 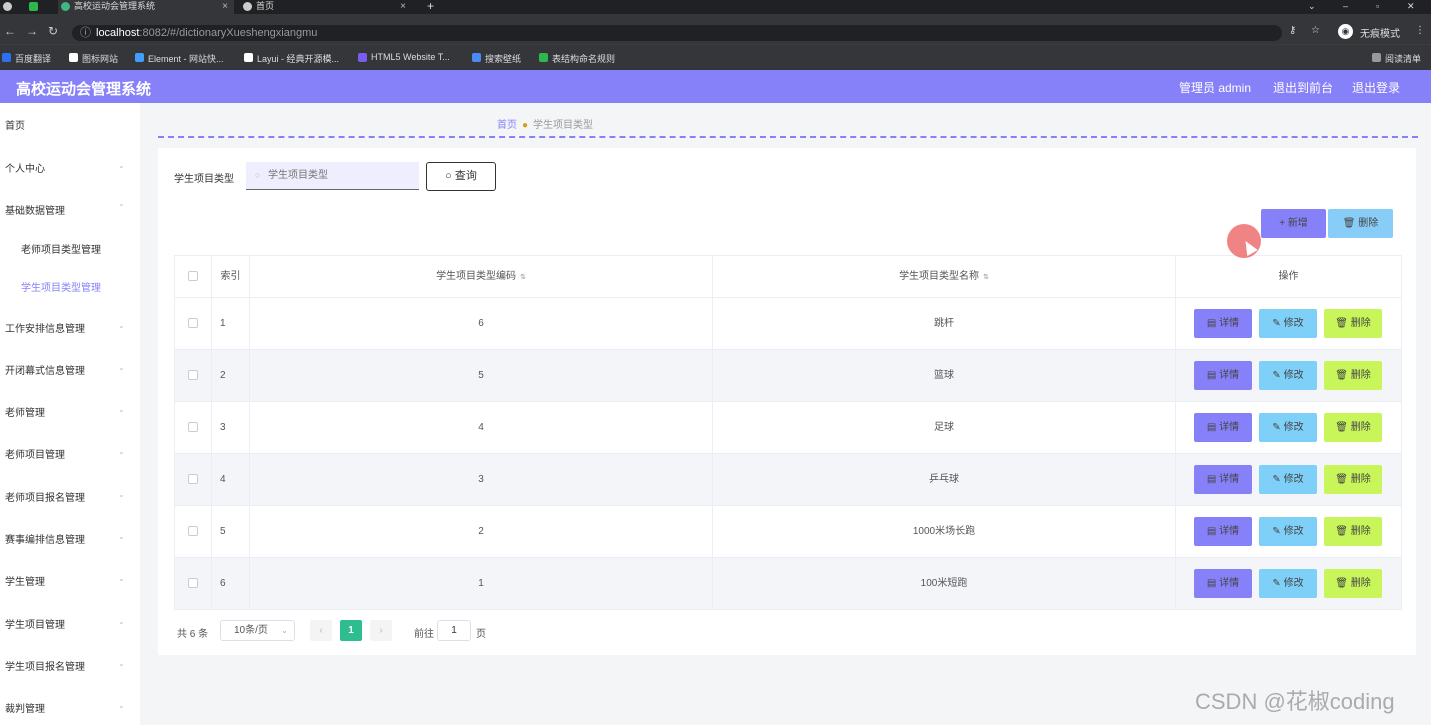 What do you see at coordinates (35, 623) in the screenshot?
I see `sidebar-item-student-project: 学生项目管理` at bounding box center [35, 623].